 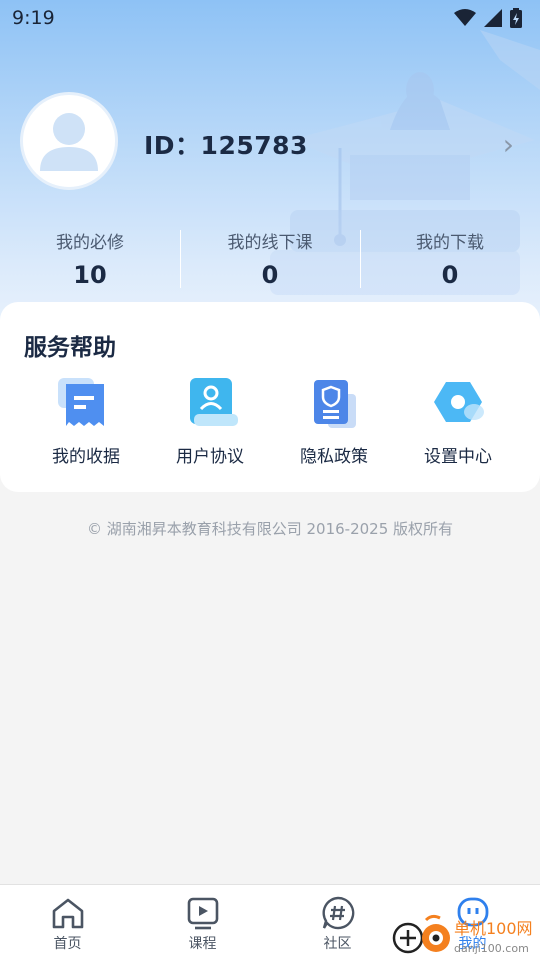 What do you see at coordinates (33, 18) in the screenshot?
I see `status-time: 9:19` at bounding box center [33, 18].